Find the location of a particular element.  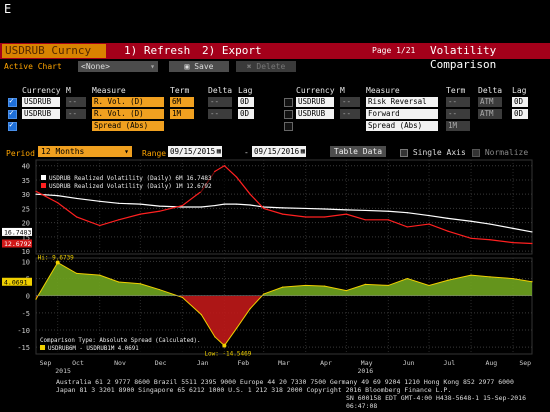

start-date-input: 09/15/2015 ▦ is located at coordinates (195, 151).